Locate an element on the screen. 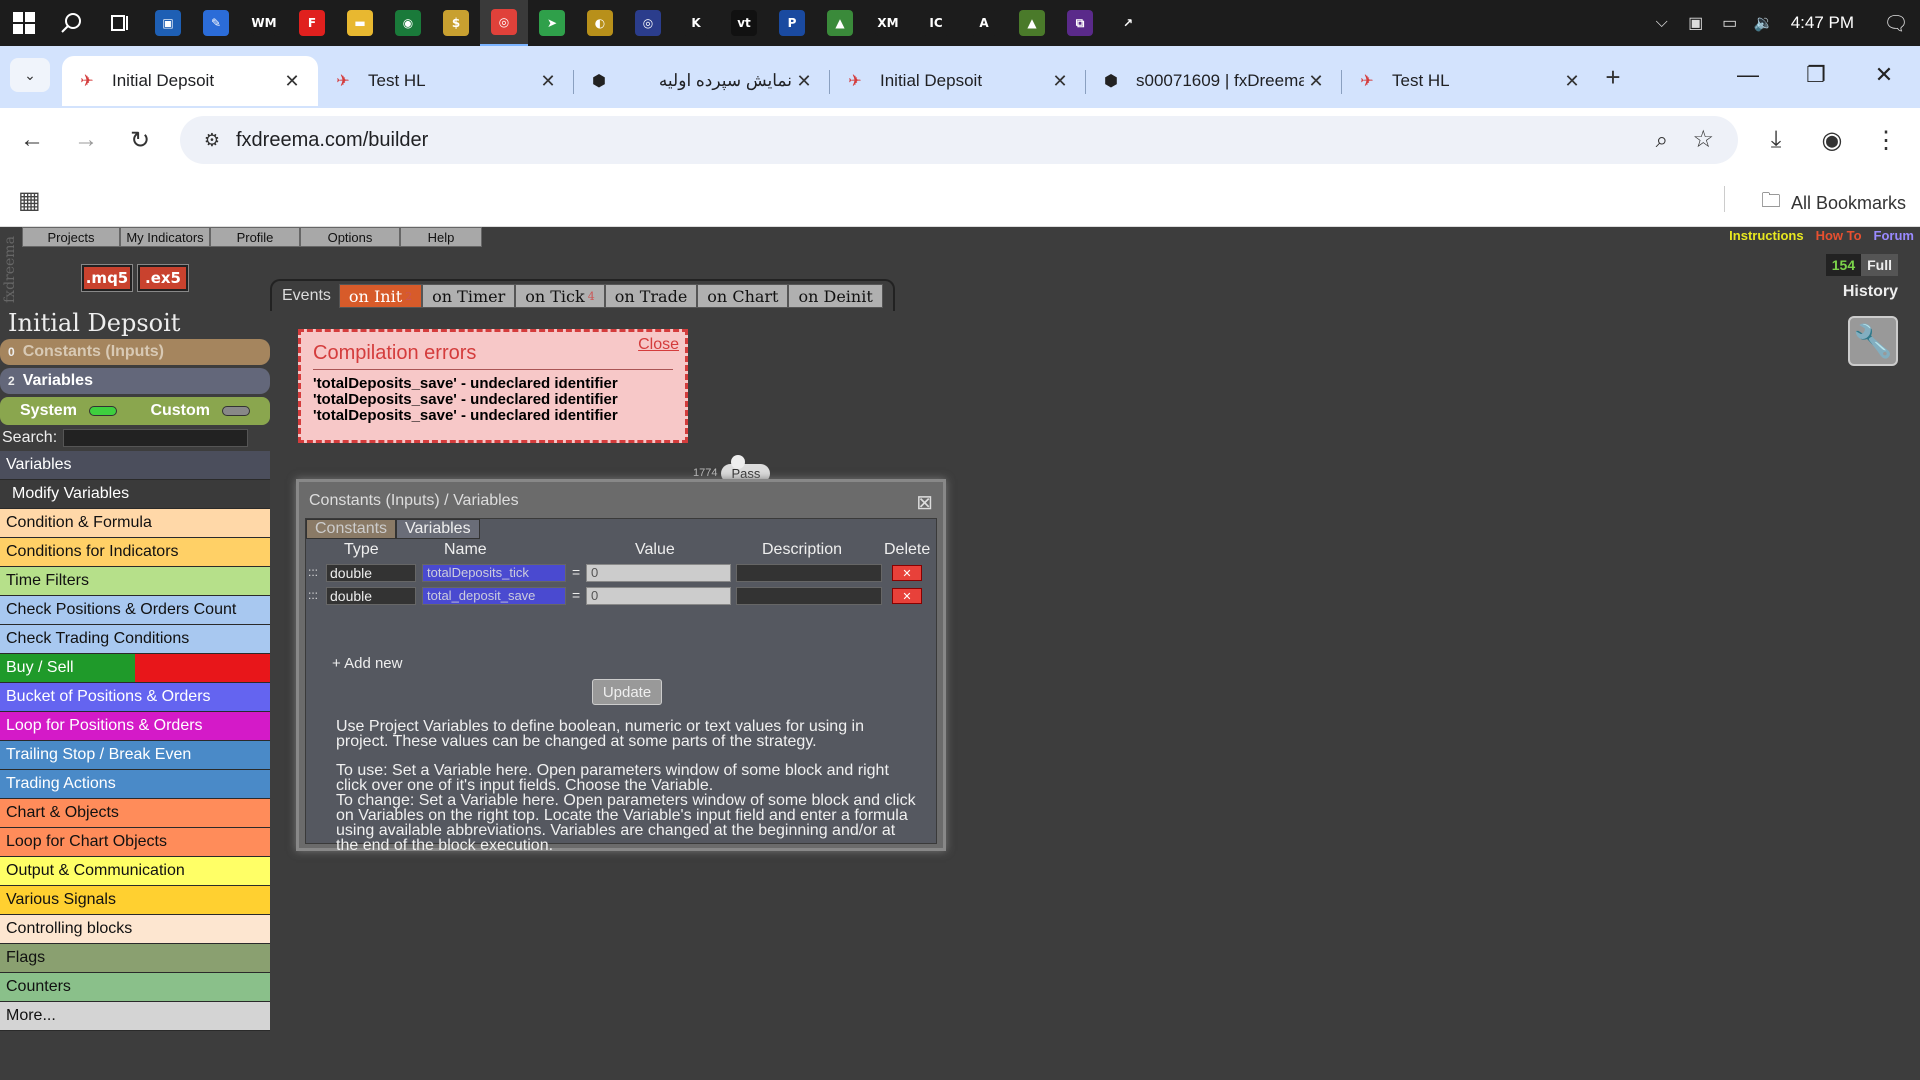  taskbar-app: ◉ is located at coordinates (408, 23).